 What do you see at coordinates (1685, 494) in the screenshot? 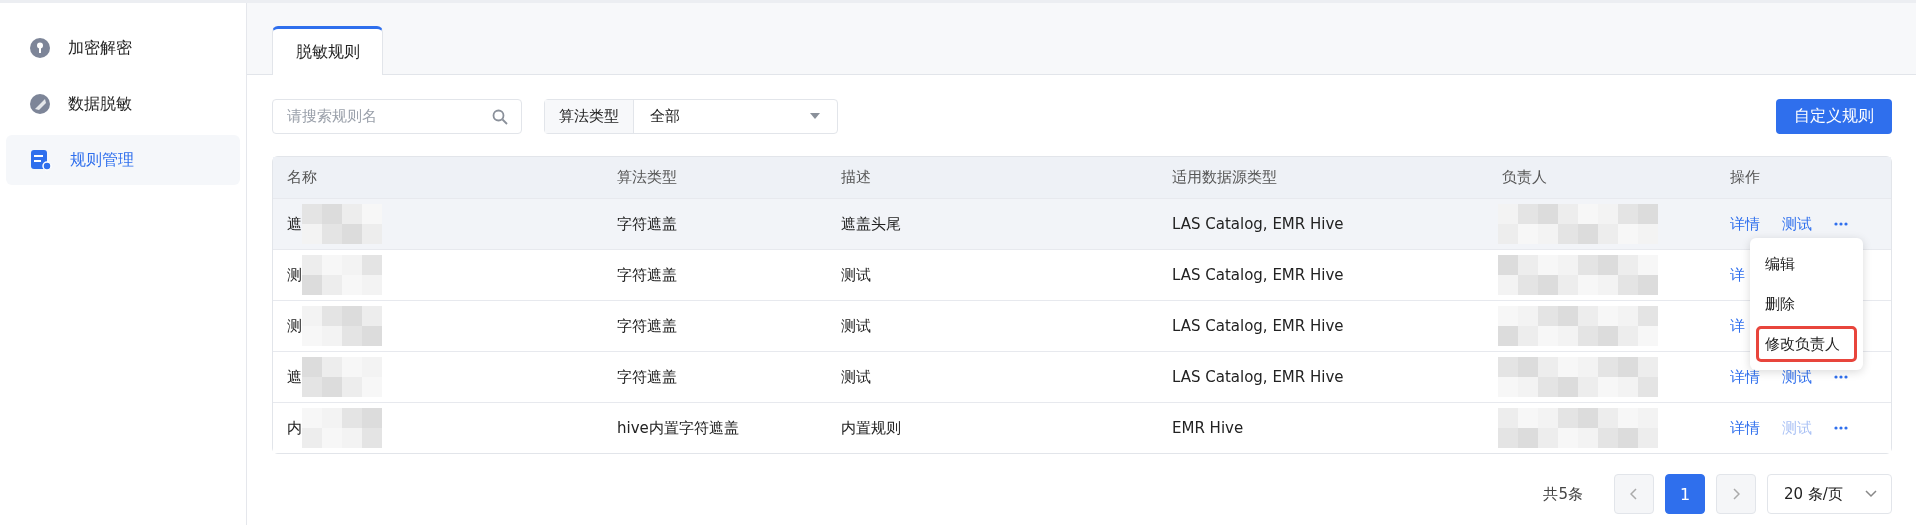
I see `page-button: 1` at bounding box center [1685, 494].